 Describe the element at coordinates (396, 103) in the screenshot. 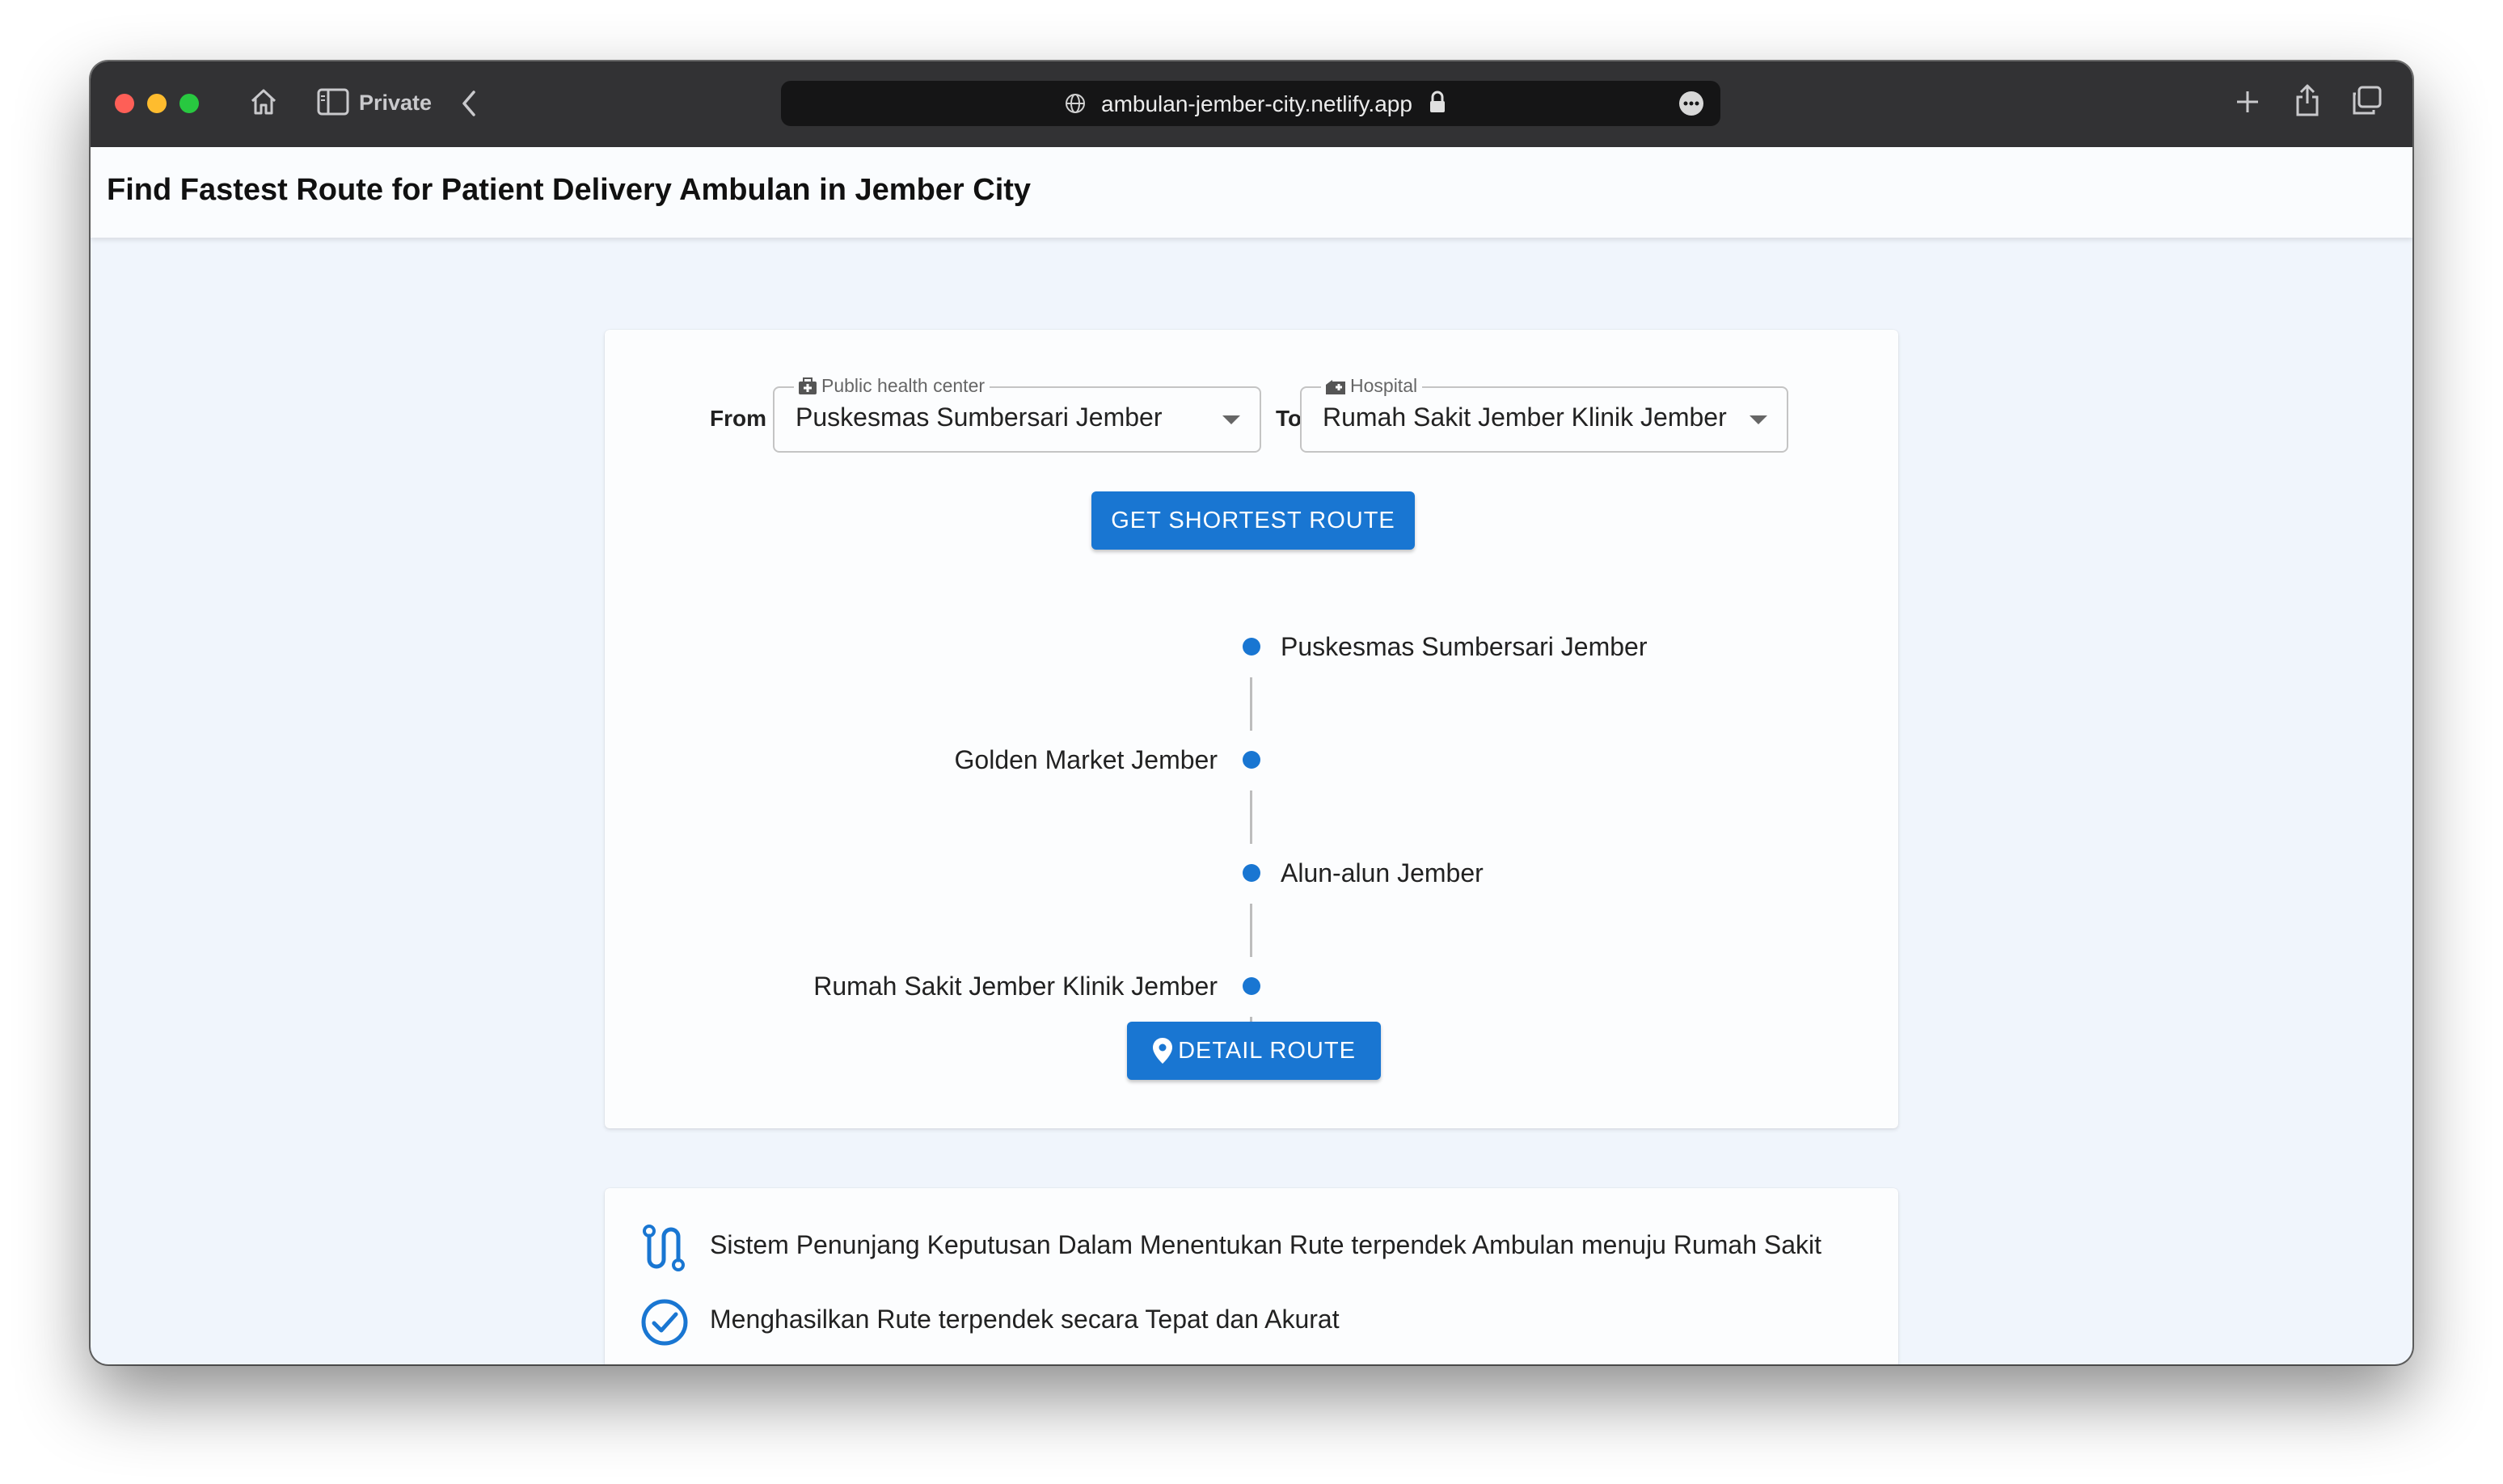

I see `private-mode-label: Private` at that location.